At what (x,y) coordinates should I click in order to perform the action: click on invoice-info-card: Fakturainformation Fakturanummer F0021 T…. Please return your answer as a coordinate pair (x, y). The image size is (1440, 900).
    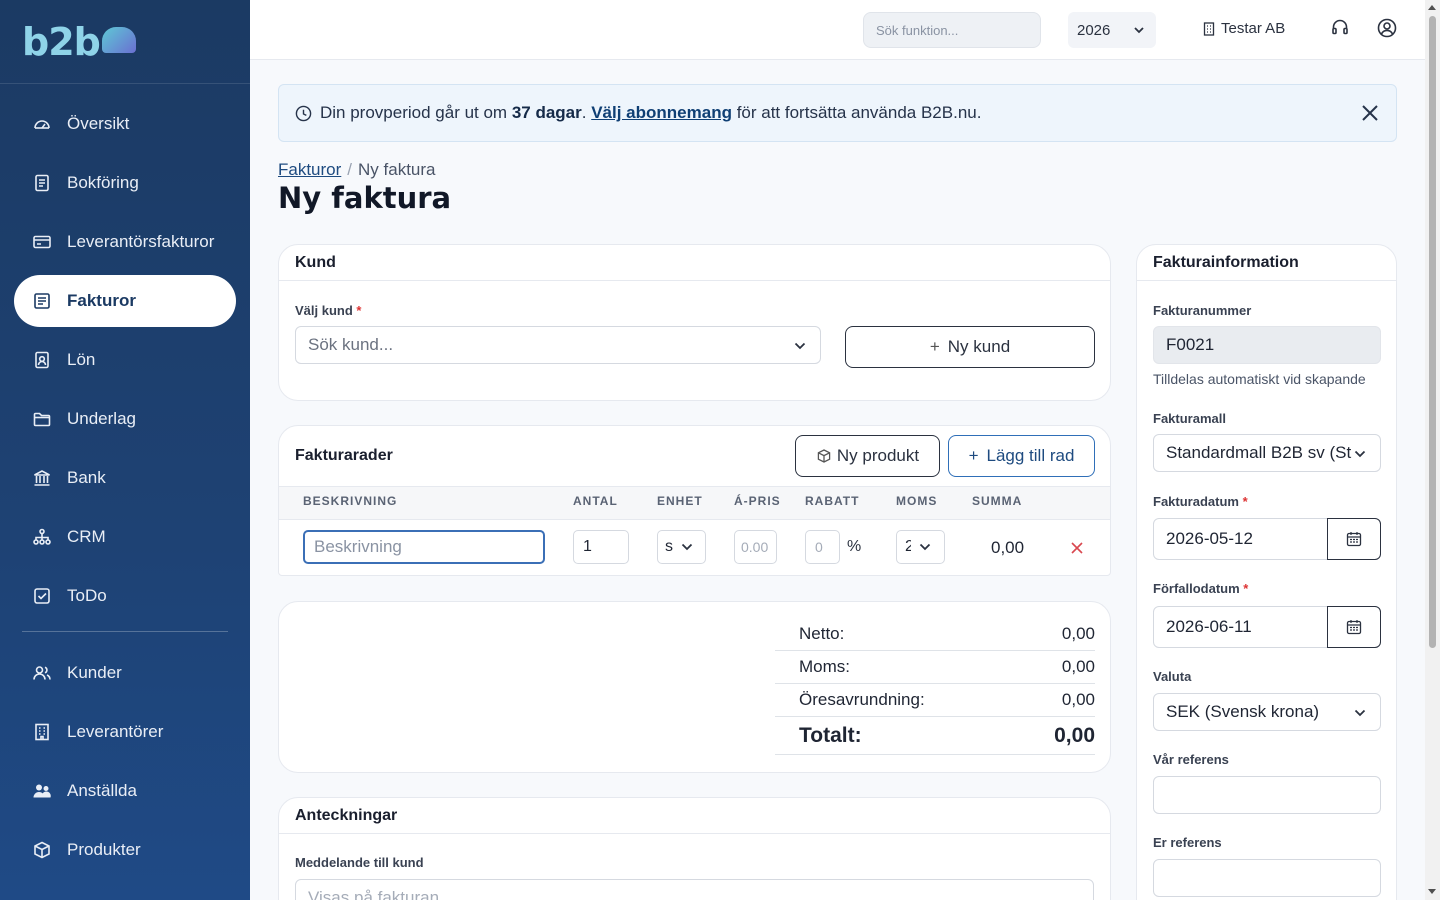
    Looking at the image, I should click on (1266, 572).